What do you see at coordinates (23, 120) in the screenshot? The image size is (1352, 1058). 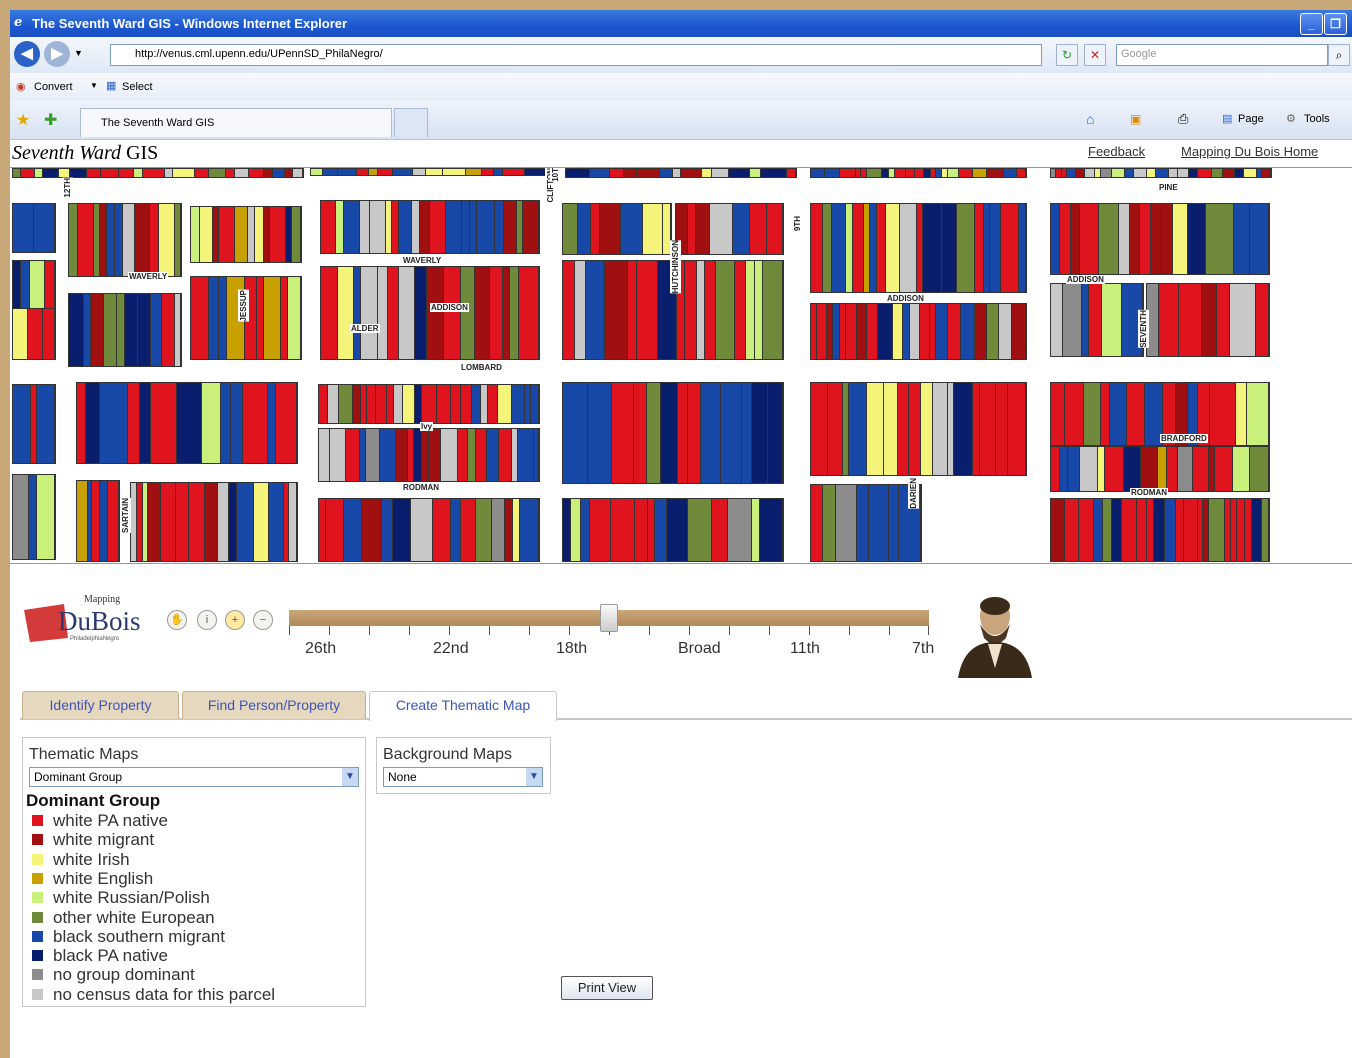 I see `favorites-star-icon: ★` at bounding box center [23, 120].